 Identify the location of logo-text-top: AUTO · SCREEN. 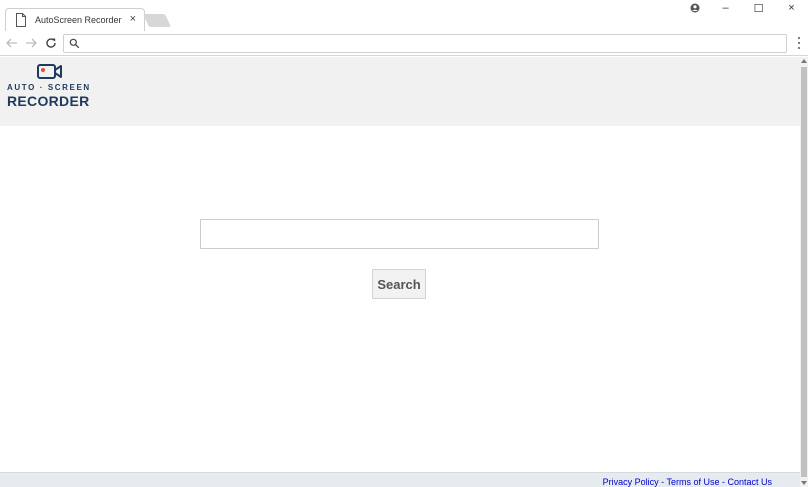
(49, 87).